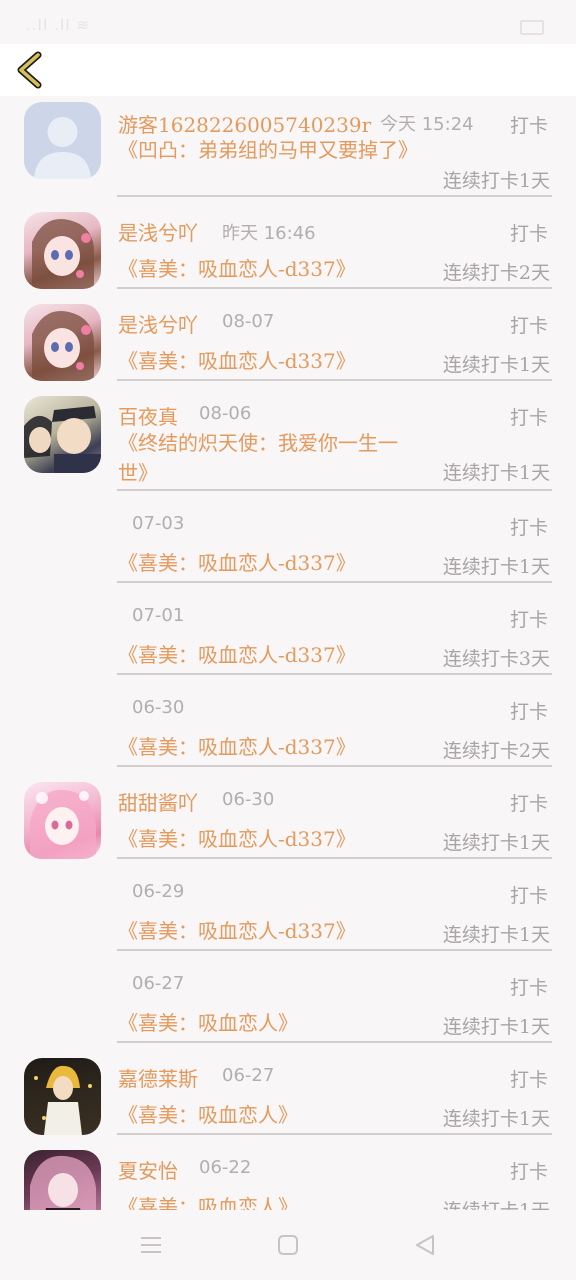  I want to click on list-item: 是浅兮吖 08-07 打卡 《喜美：吸血恋人-d337》 连续打卡1天, so click(288, 336).